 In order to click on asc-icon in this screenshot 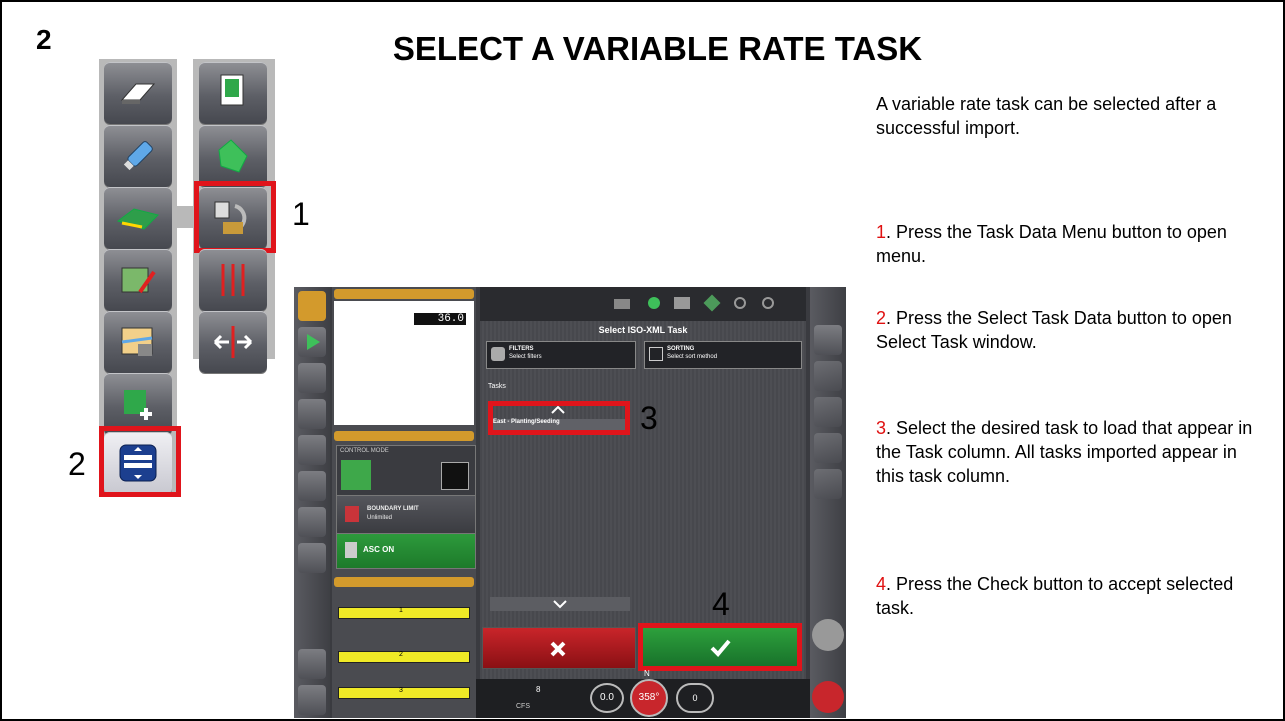, I will do `click(351, 550)`.